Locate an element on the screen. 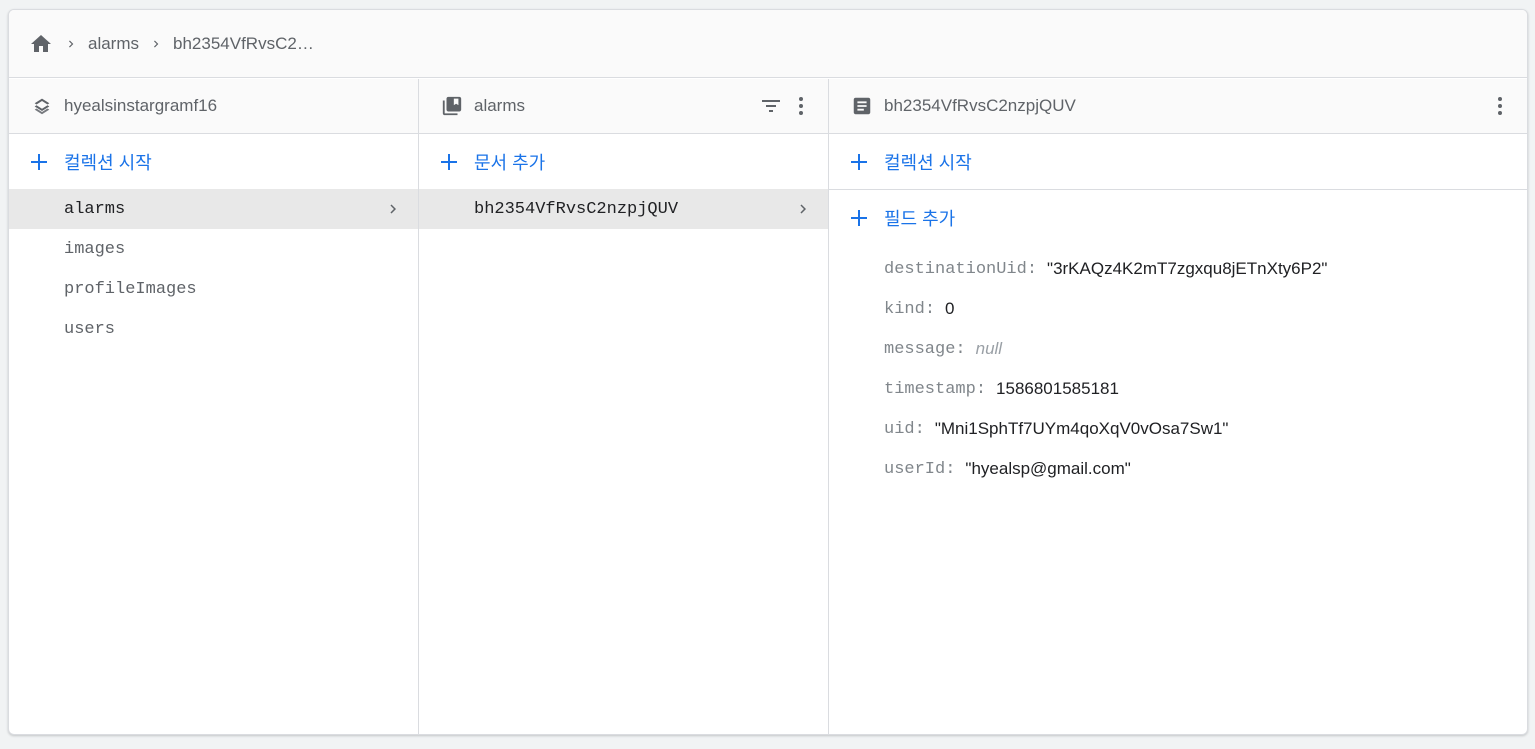 This screenshot has width=1535, height=749. document-title: bh2354VfRvsC2nzpjQUV is located at coordinates (980, 105).